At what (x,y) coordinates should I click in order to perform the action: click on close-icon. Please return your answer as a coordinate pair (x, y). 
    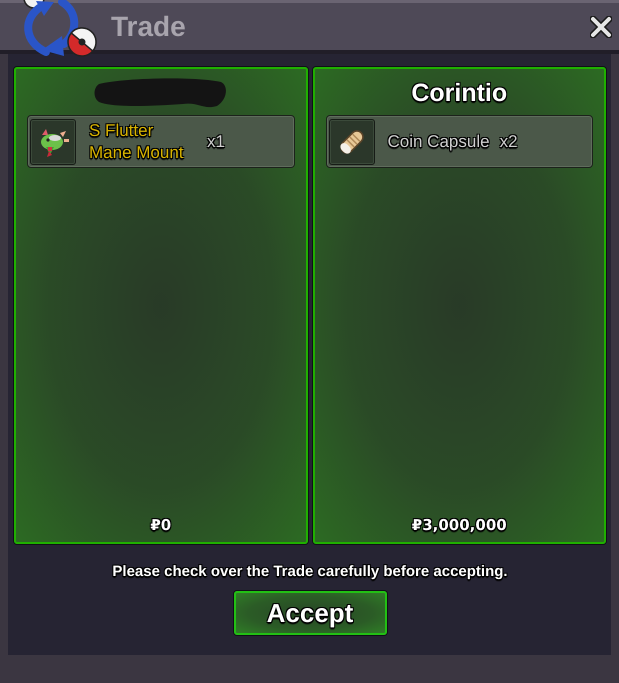
    Looking at the image, I should click on (601, 27).